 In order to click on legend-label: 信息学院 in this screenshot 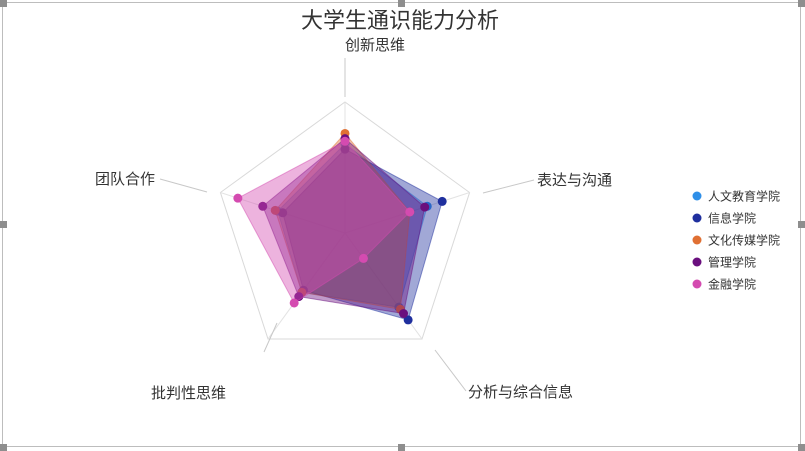, I will do `click(732, 218)`.